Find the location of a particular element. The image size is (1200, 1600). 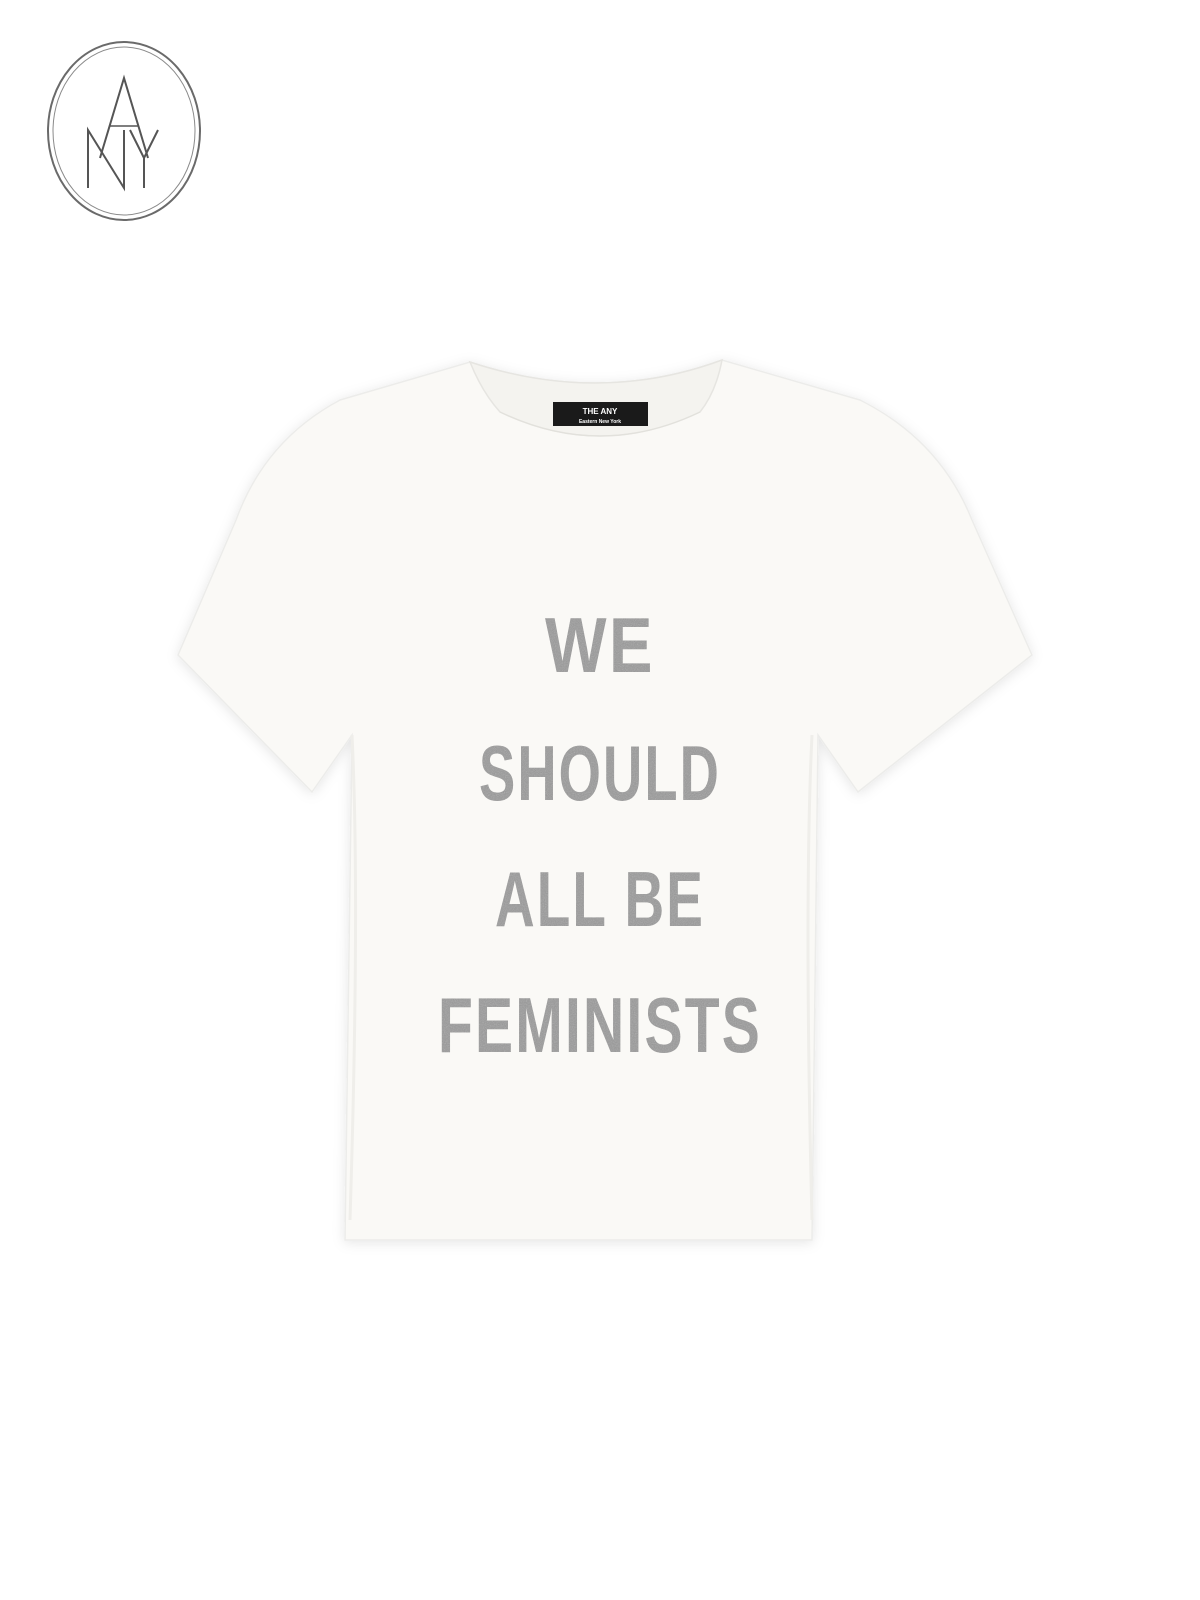

neck-label-line2: Eastern New York is located at coordinates (600, 422).